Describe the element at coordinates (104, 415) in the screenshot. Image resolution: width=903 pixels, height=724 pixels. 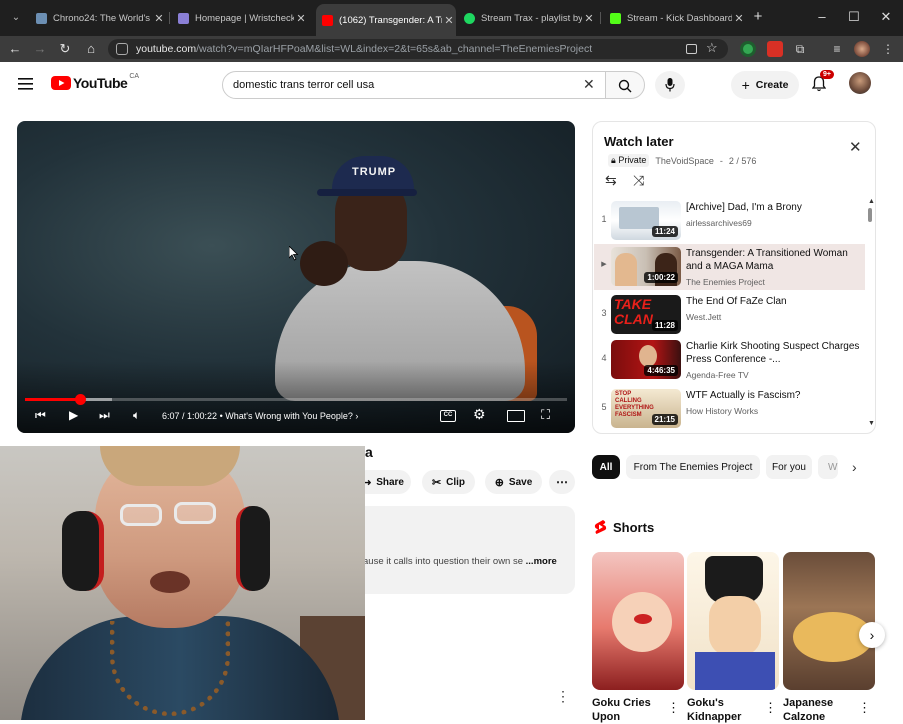
I see `next-icon: ⏭` at that location.